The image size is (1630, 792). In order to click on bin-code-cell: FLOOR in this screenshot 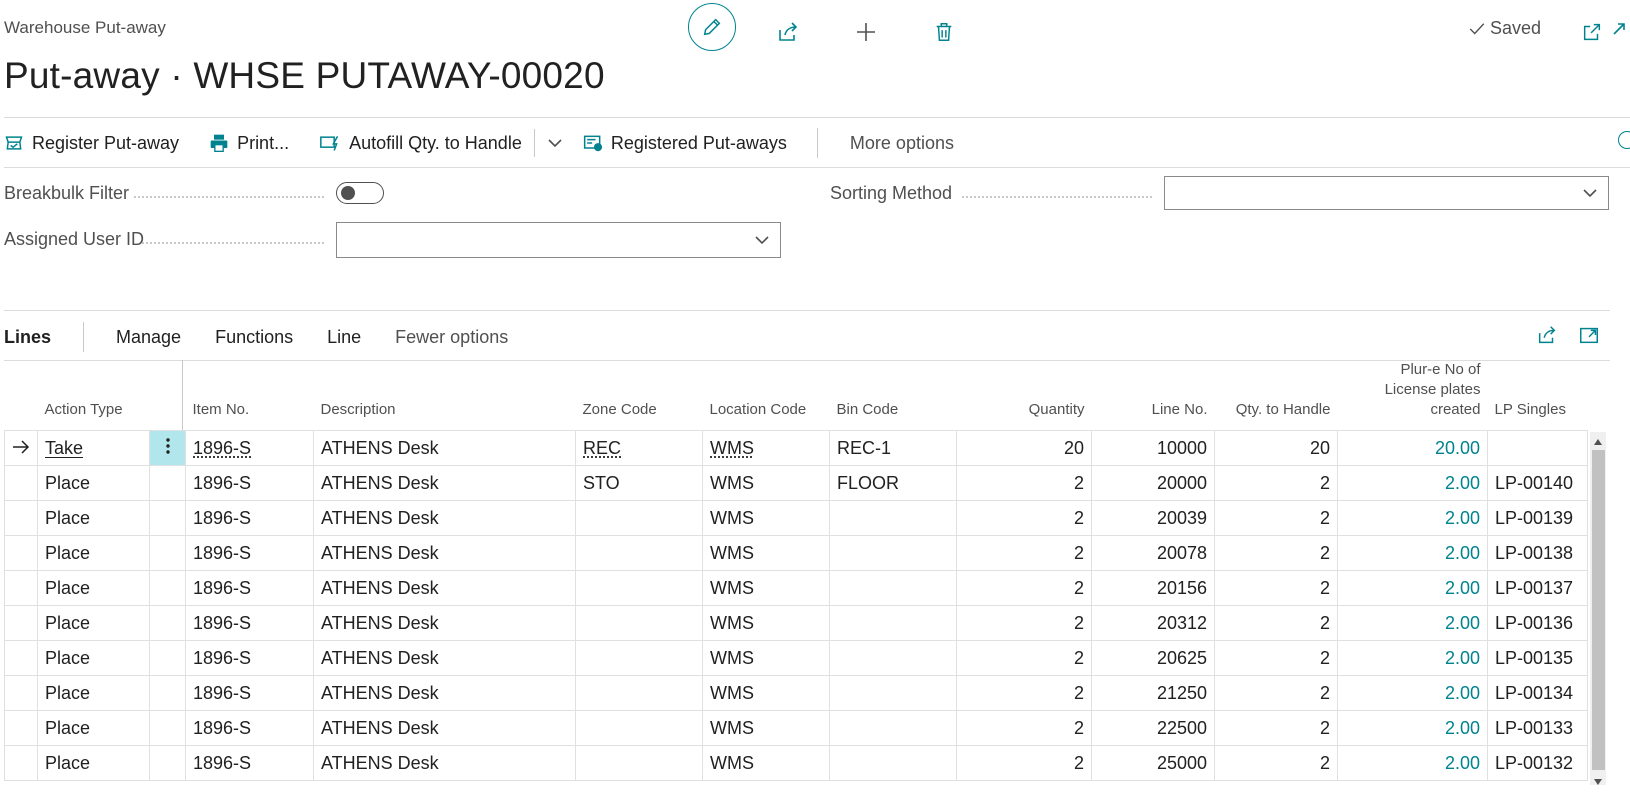, I will do `click(893, 483)`.